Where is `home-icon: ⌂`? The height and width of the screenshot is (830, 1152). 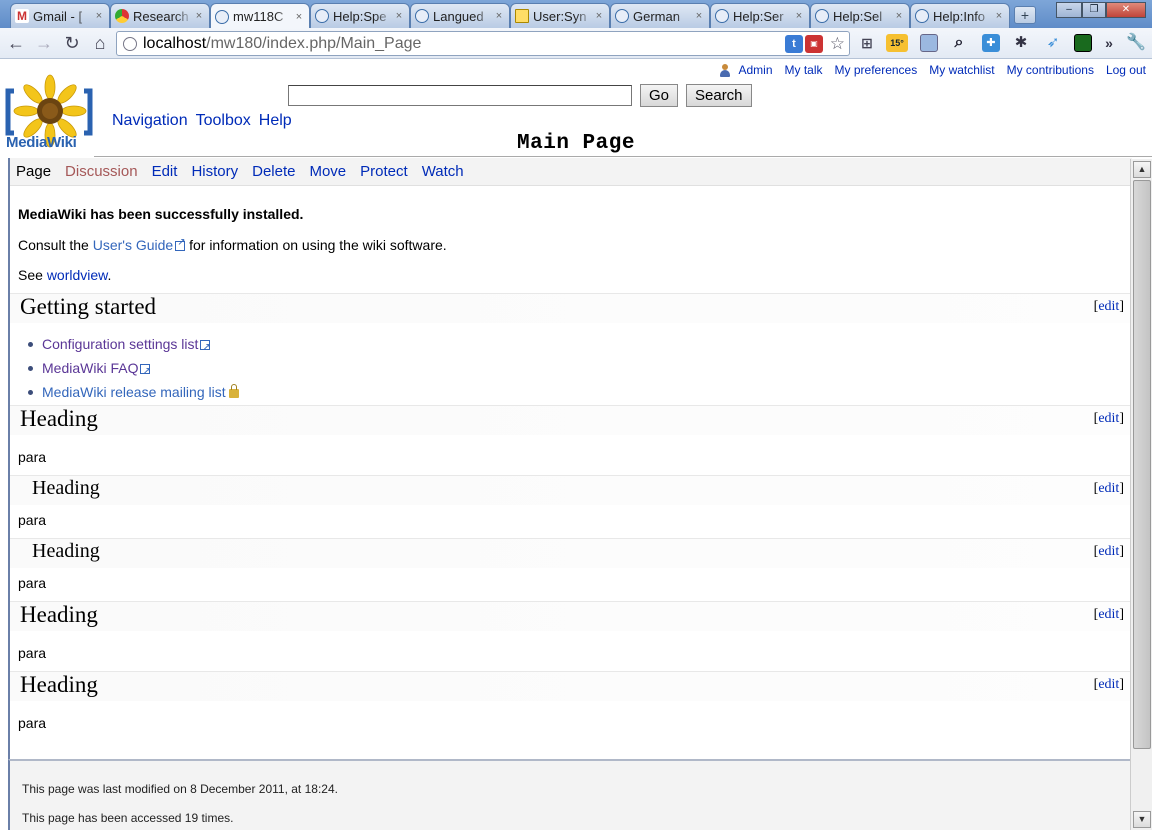
home-icon: ⌂ is located at coordinates (100, 43).